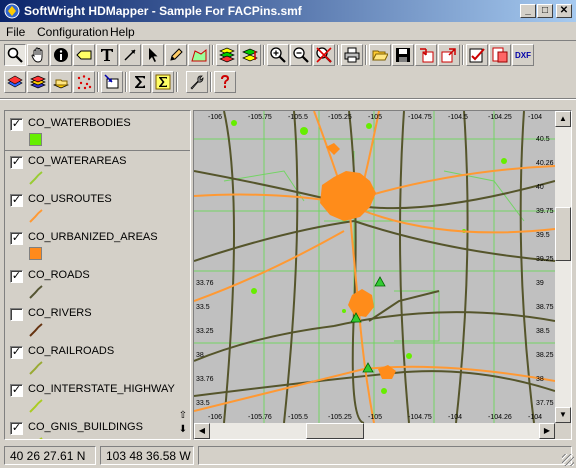 The height and width of the screenshot is (468, 576). Describe the element at coordinates (563, 119) in the screenshot. I see `scroll-up-button: ▲` at that location.